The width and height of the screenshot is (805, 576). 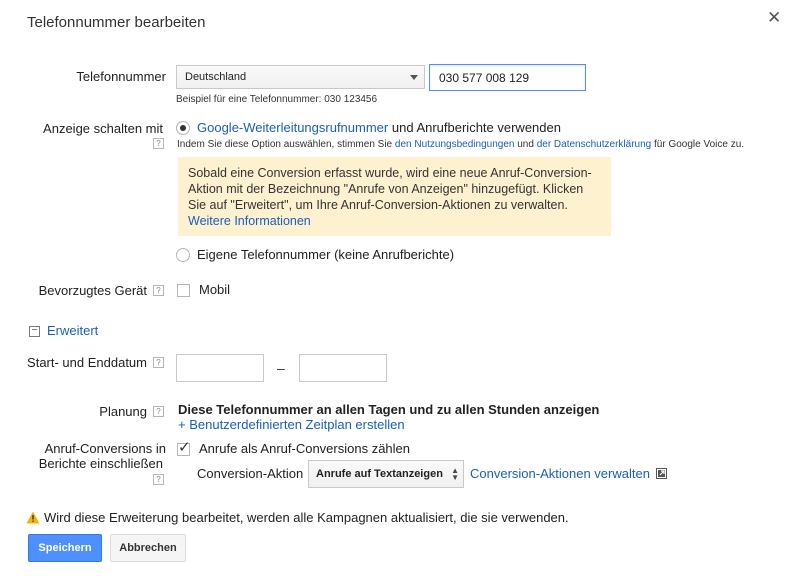 What do you see at coordinates (34, 331) in the screenshot?
I see `collapse-icon: −` at bounding box center [34, 331].